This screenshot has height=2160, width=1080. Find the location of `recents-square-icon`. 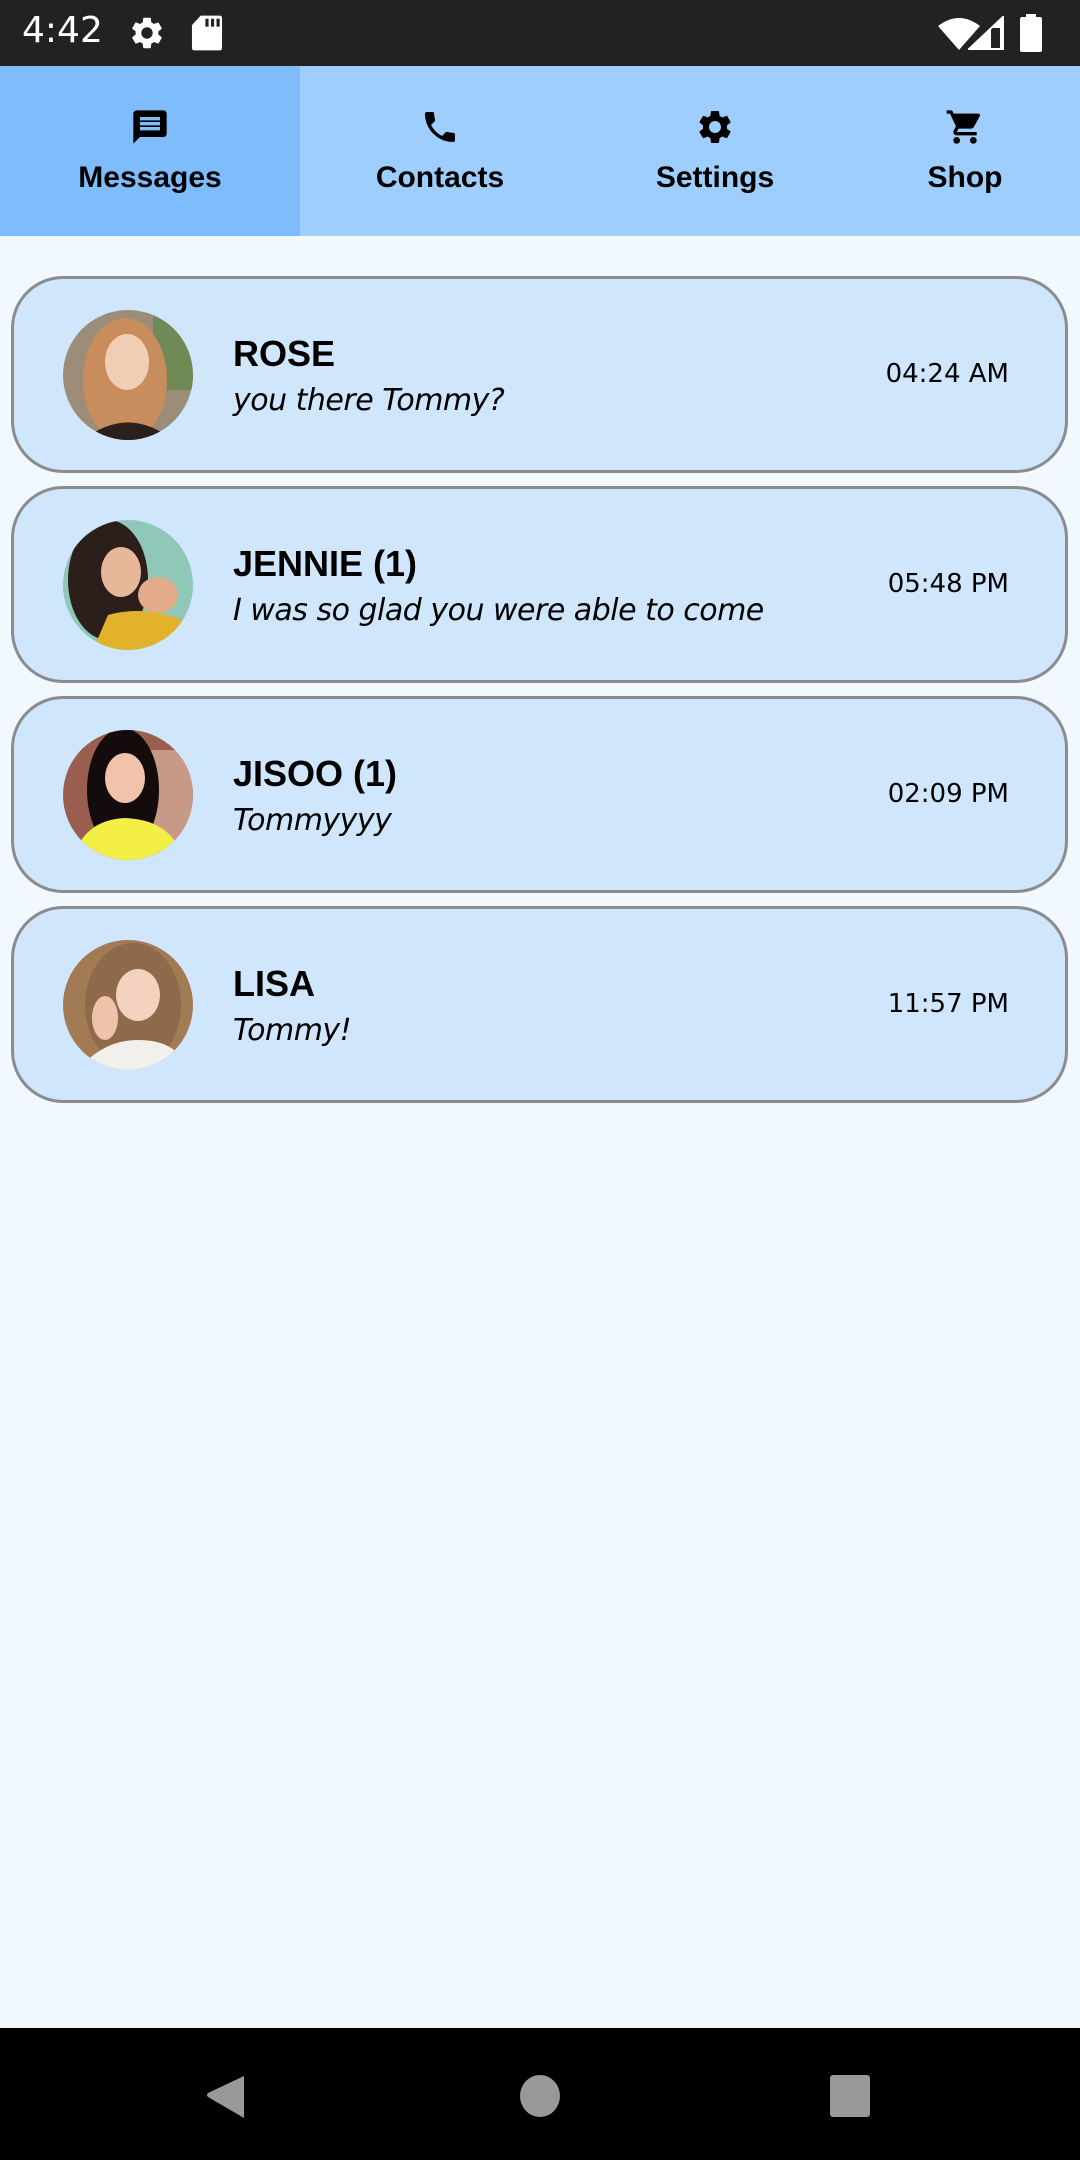

recents-square-icon is located at coordinates (850, 2096).